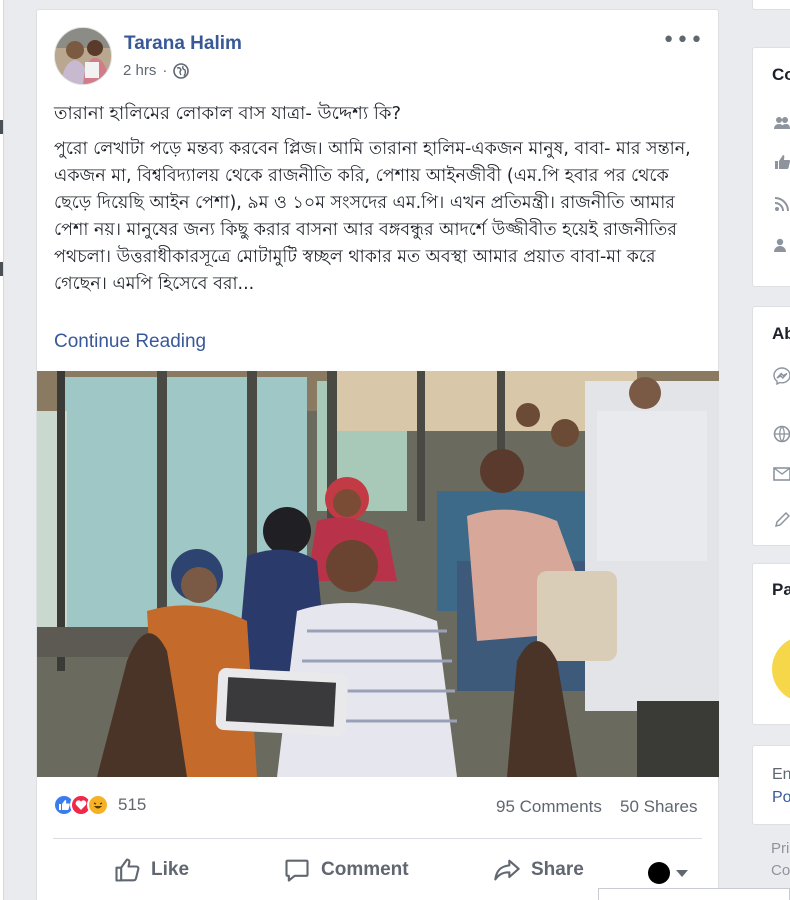  Describe the element at coordinates (781, 376) in the screenshot. I see `messenger-icon` at that location.